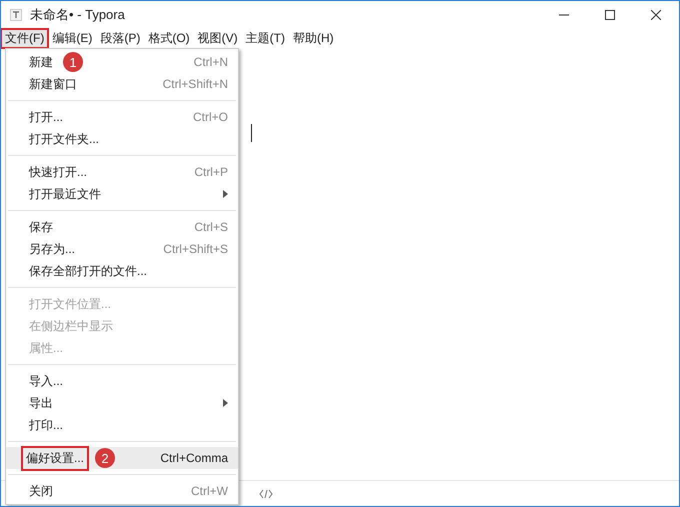 Image resolution: width=680 pixels, height=507 pixels. Describe the element at coordinates (251, 133) in the screenshot. I see `text-cursor` at that location.